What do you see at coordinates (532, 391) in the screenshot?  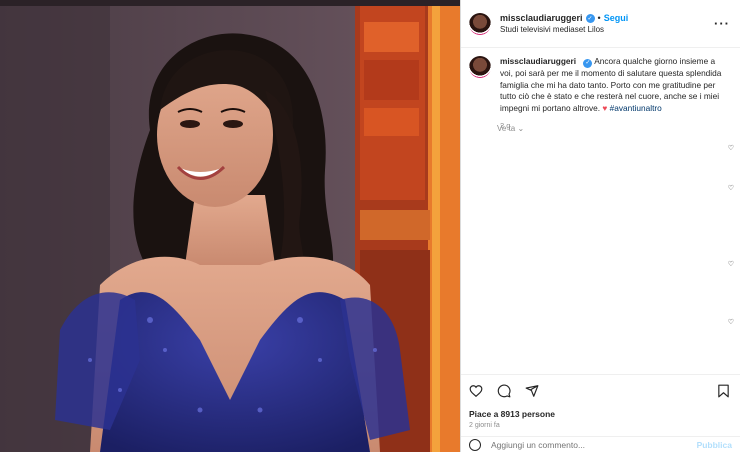 I see `share-icon` at bounding box center [532, 391].